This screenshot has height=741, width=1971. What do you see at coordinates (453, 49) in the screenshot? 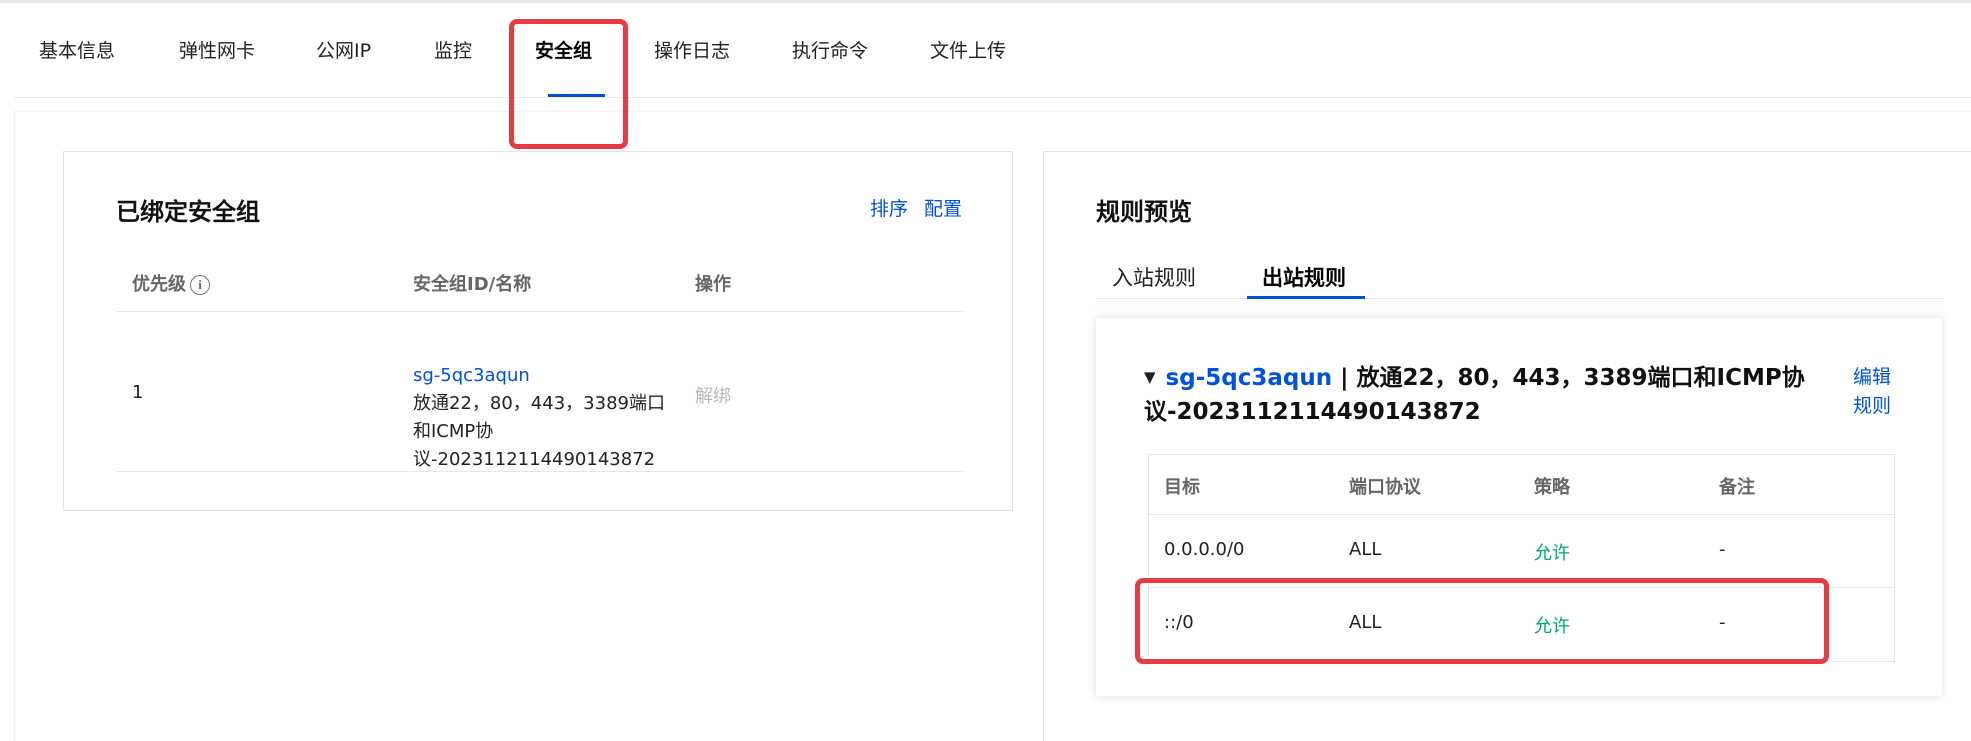
I see `tab-monitor: 监控` at bounding box center [453, 49].